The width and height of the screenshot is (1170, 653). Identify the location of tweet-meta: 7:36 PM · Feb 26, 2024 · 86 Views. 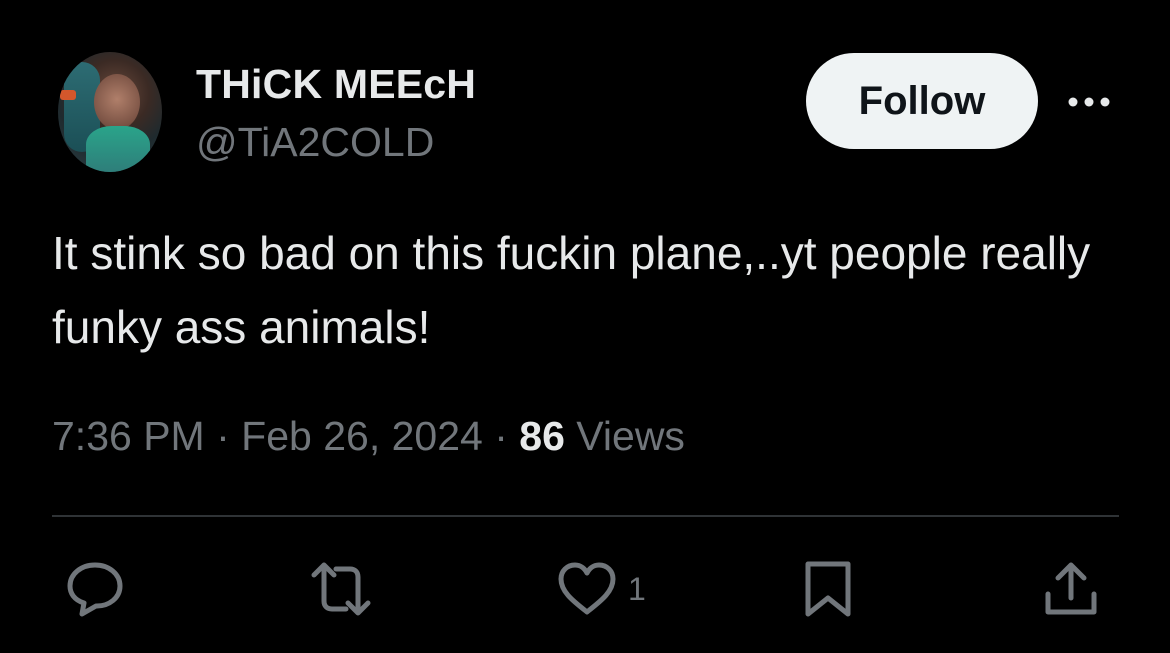
(368, 436).